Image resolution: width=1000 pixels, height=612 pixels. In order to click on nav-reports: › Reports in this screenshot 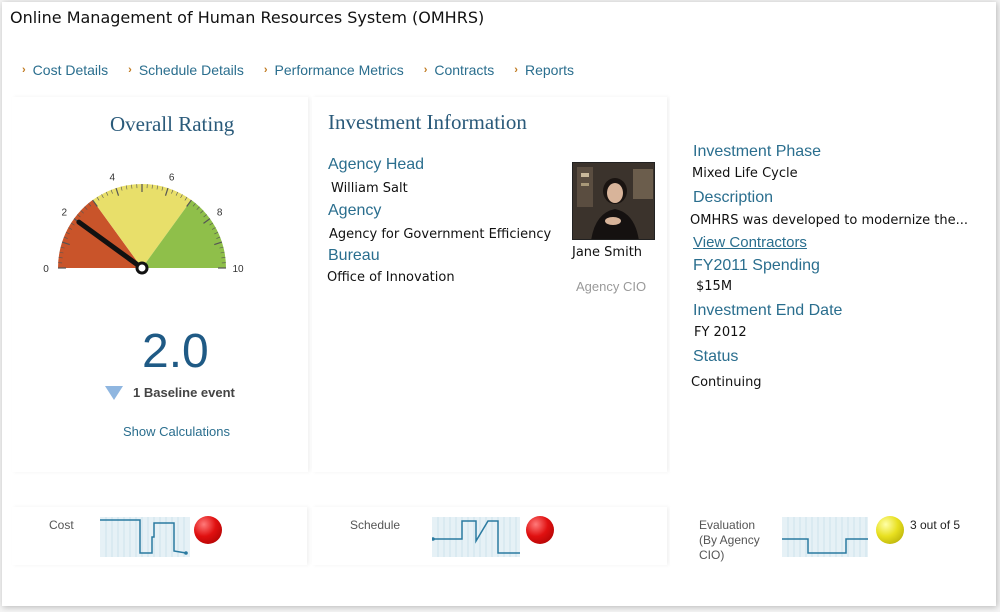, I will do `click(544, 70)`.